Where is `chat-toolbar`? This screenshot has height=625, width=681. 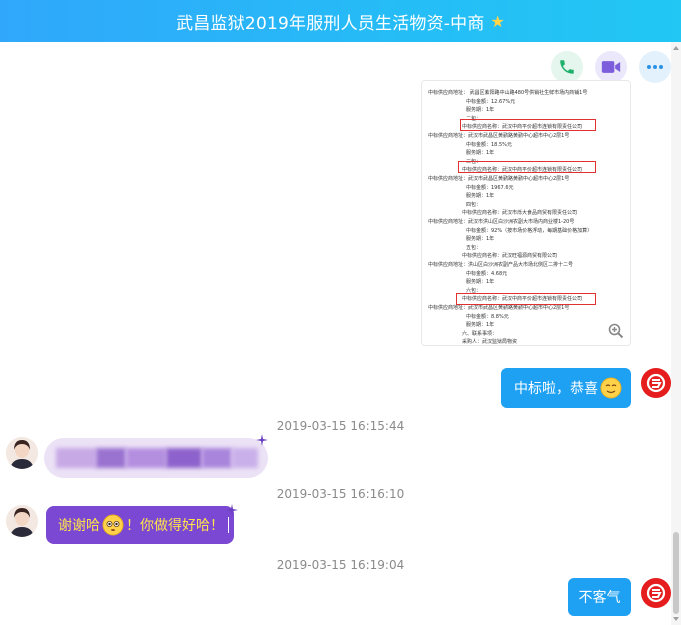 chat-toolbar is located at coordinates (611, 67).